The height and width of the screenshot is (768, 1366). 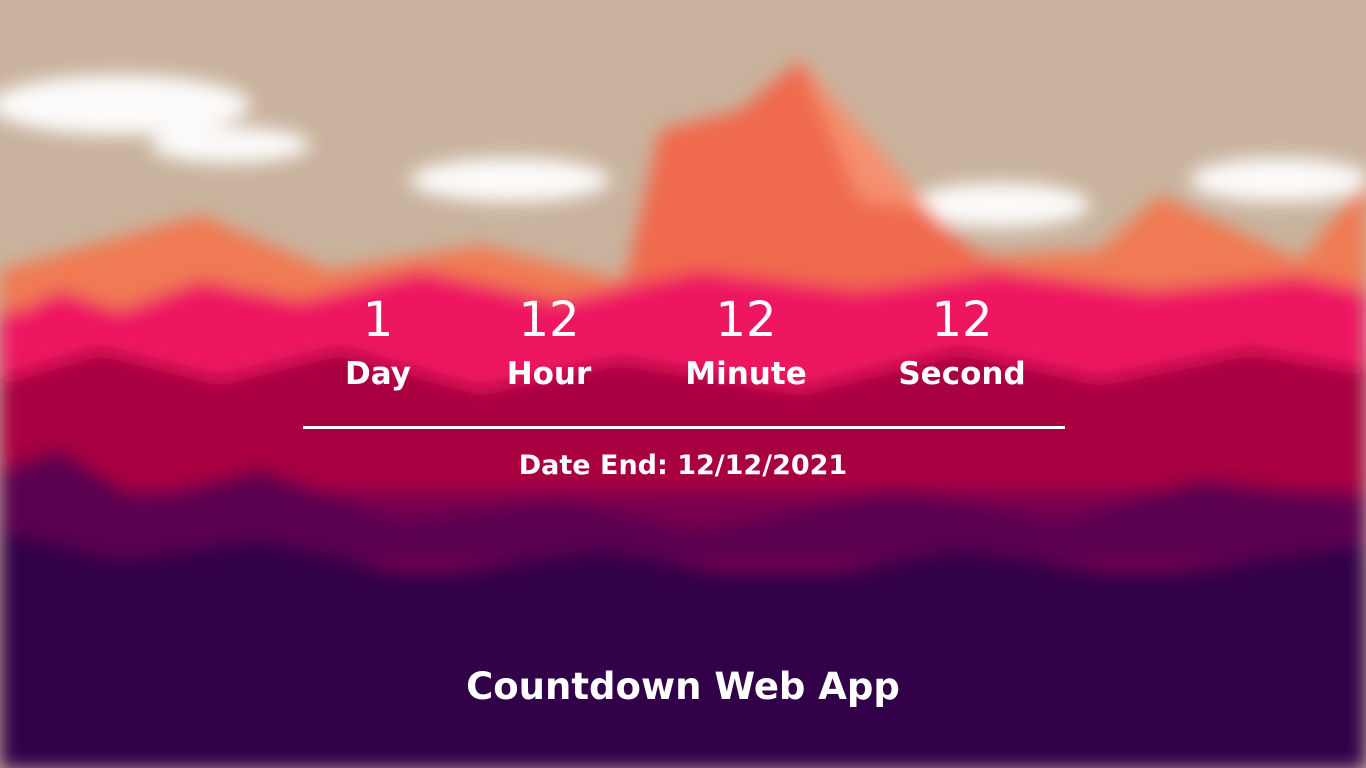 I want to click on countdown-hours: 12 Hour, so click(x=549, y=342).